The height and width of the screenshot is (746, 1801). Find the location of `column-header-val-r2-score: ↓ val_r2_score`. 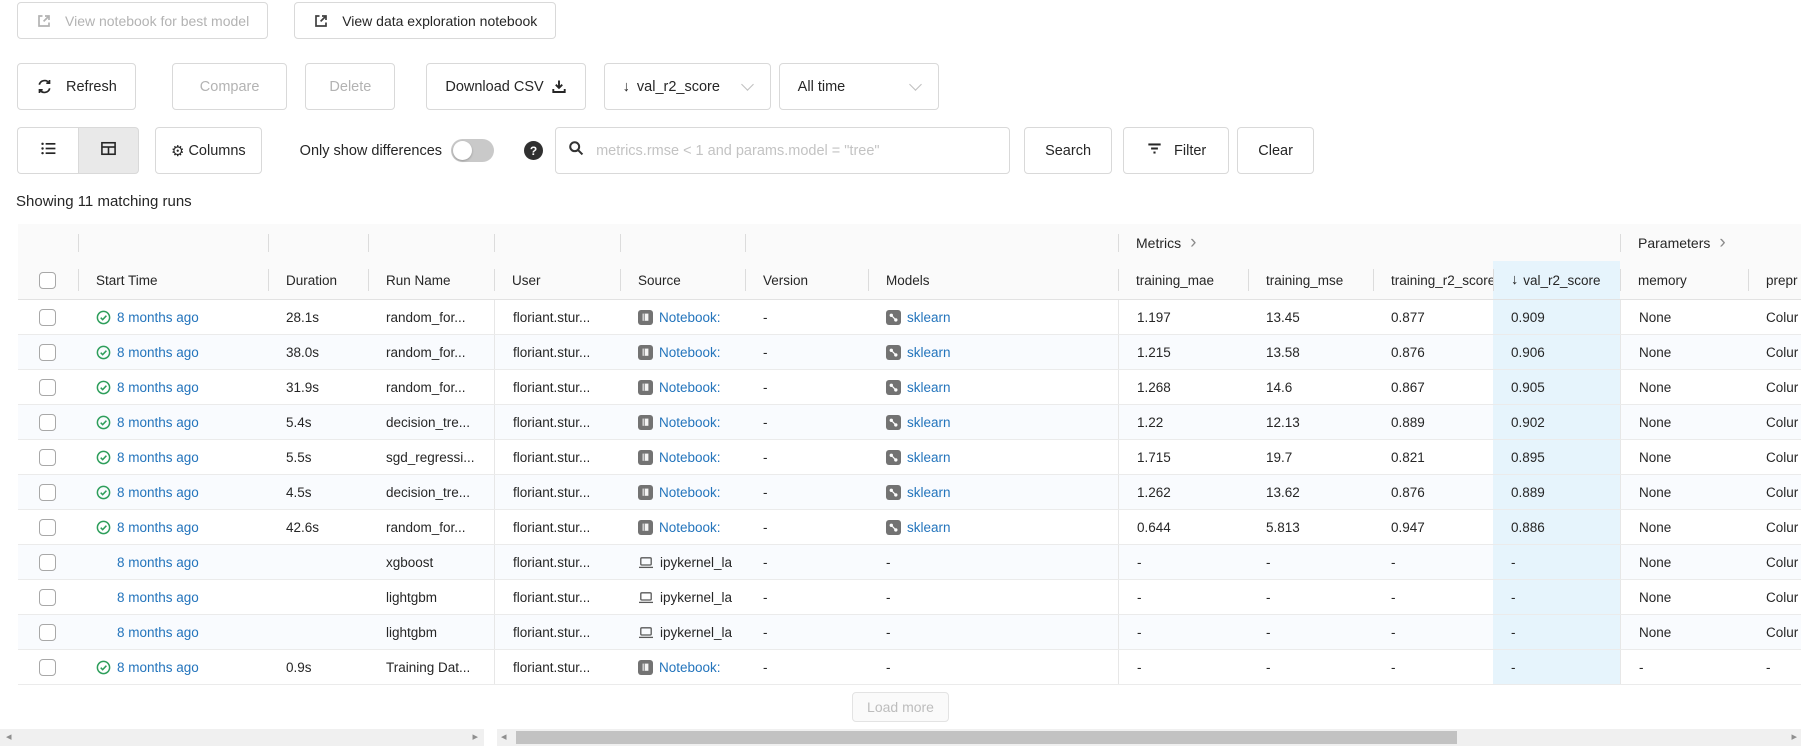

column-header-val-r2-score: ↓ val_r2_score is located at coordinates (1556, 280).